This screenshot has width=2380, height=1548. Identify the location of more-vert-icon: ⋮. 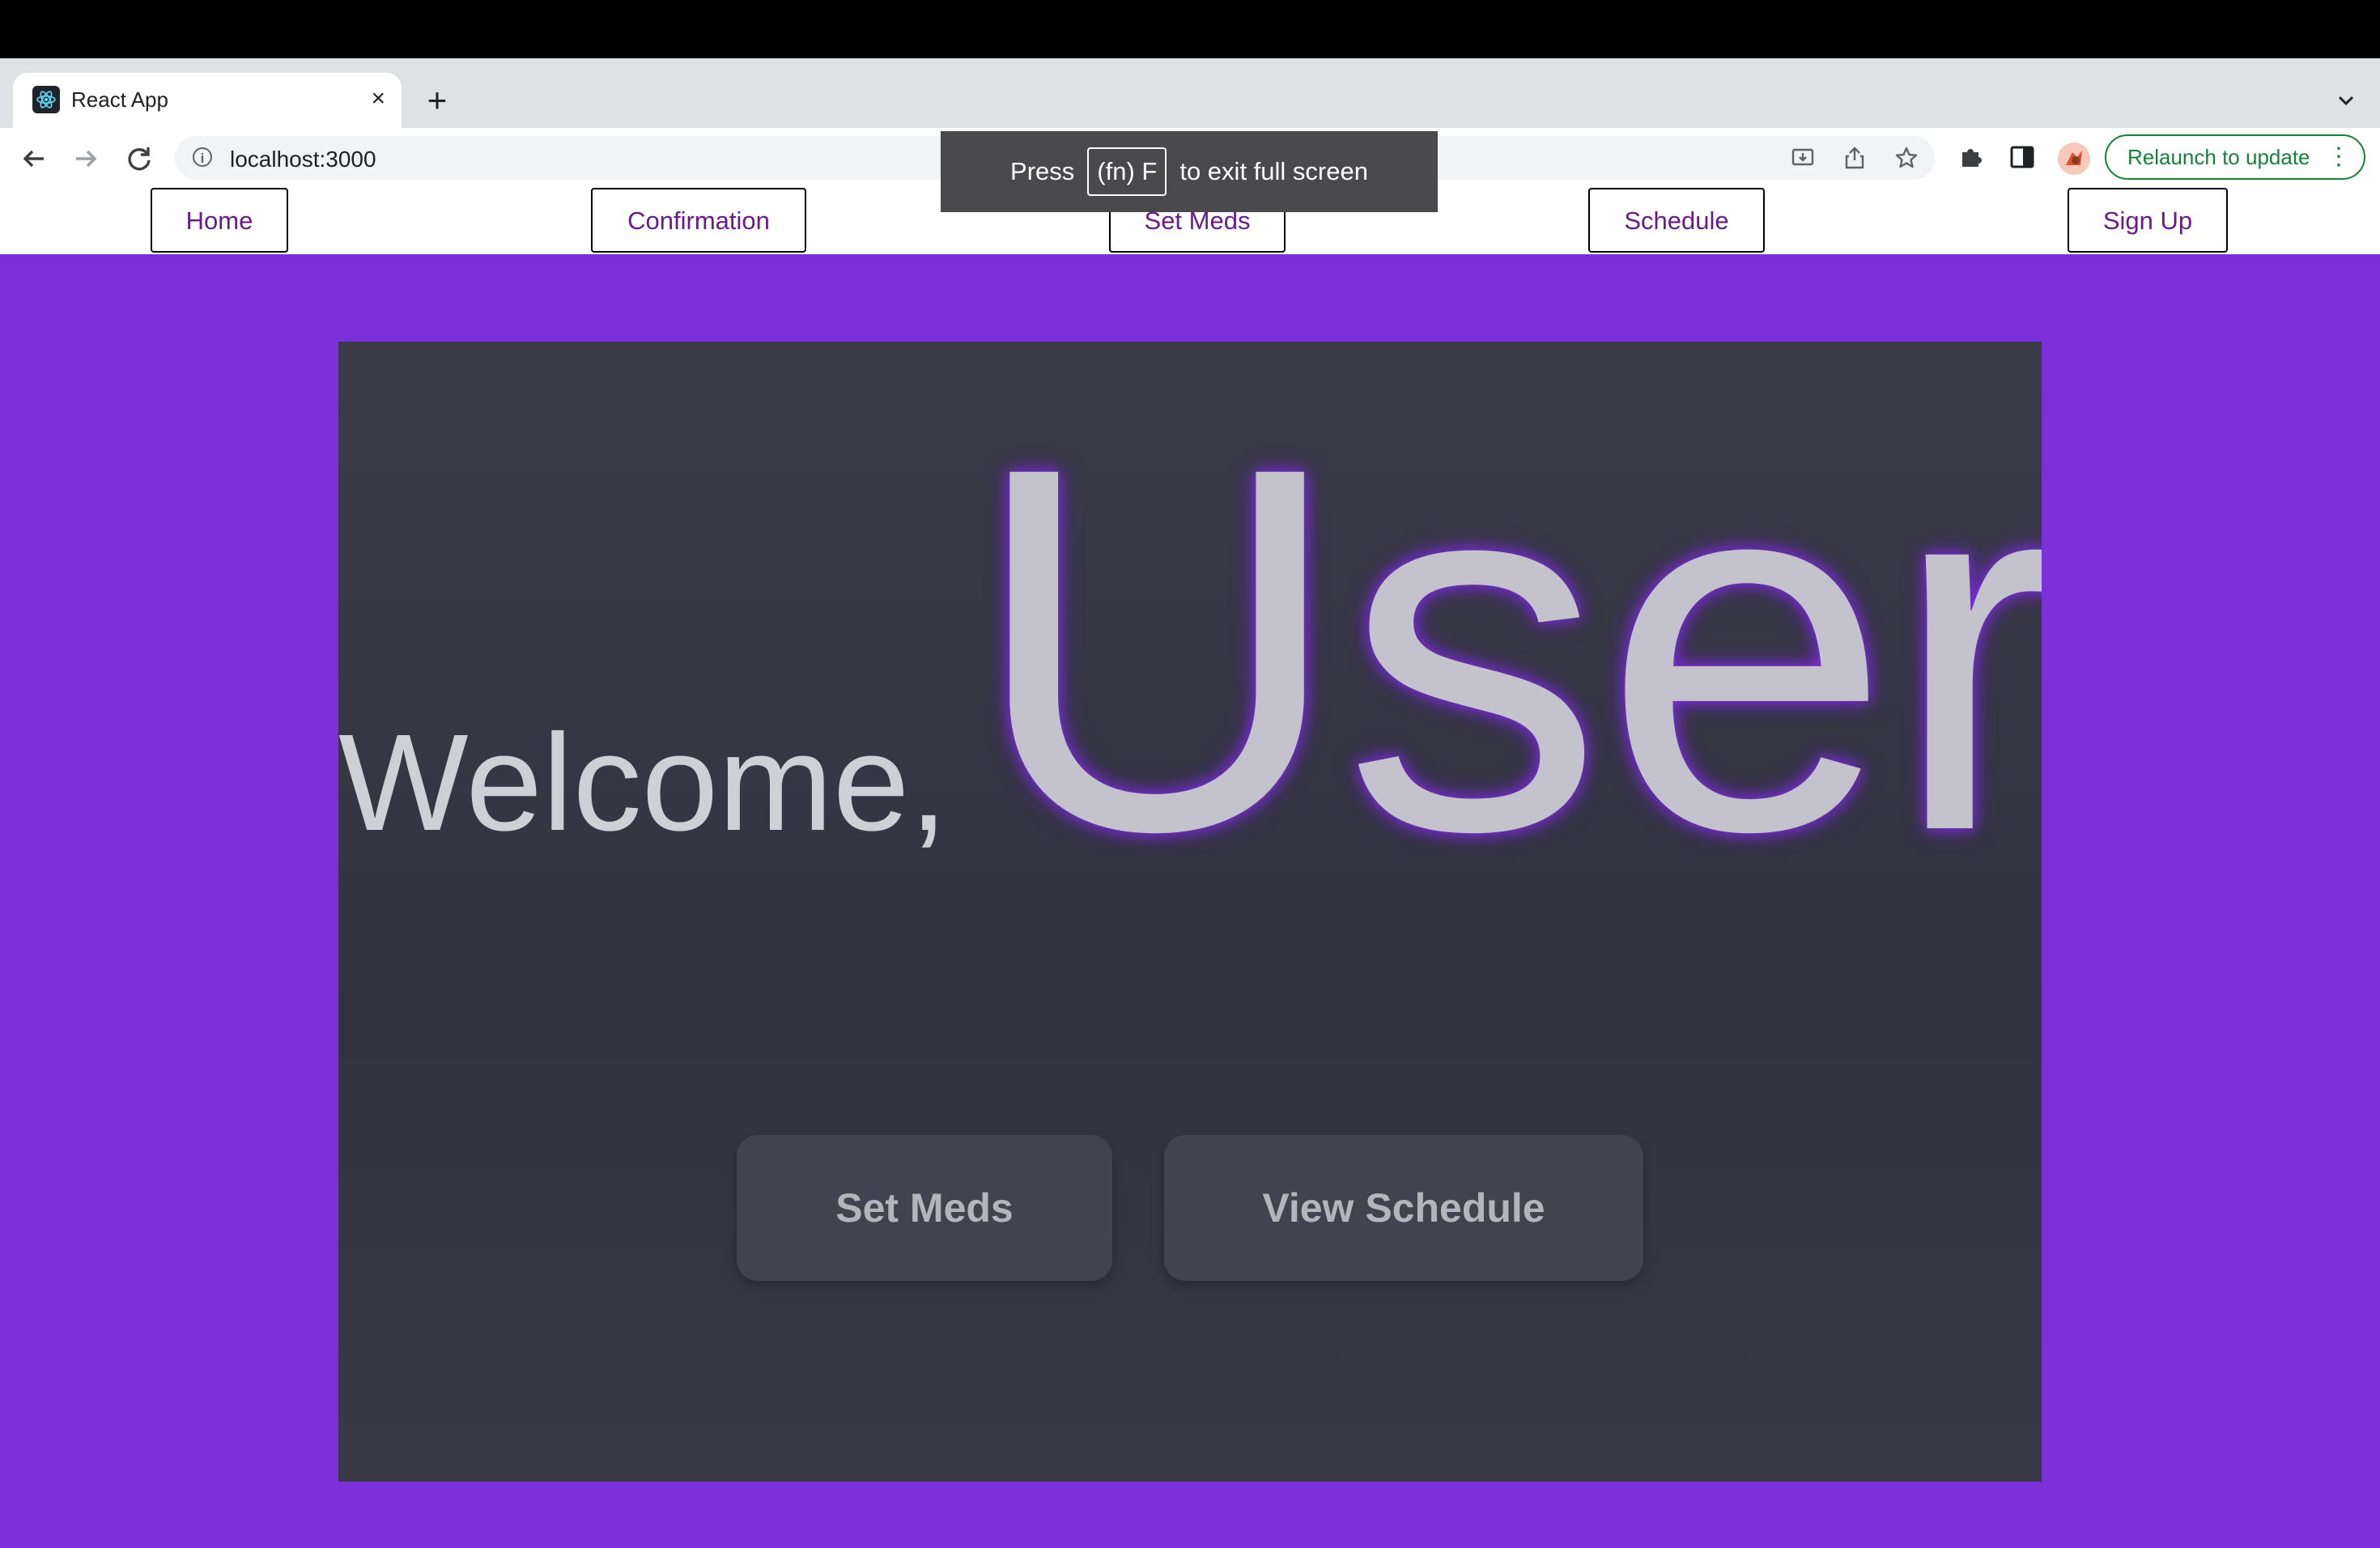
(2339, 157).